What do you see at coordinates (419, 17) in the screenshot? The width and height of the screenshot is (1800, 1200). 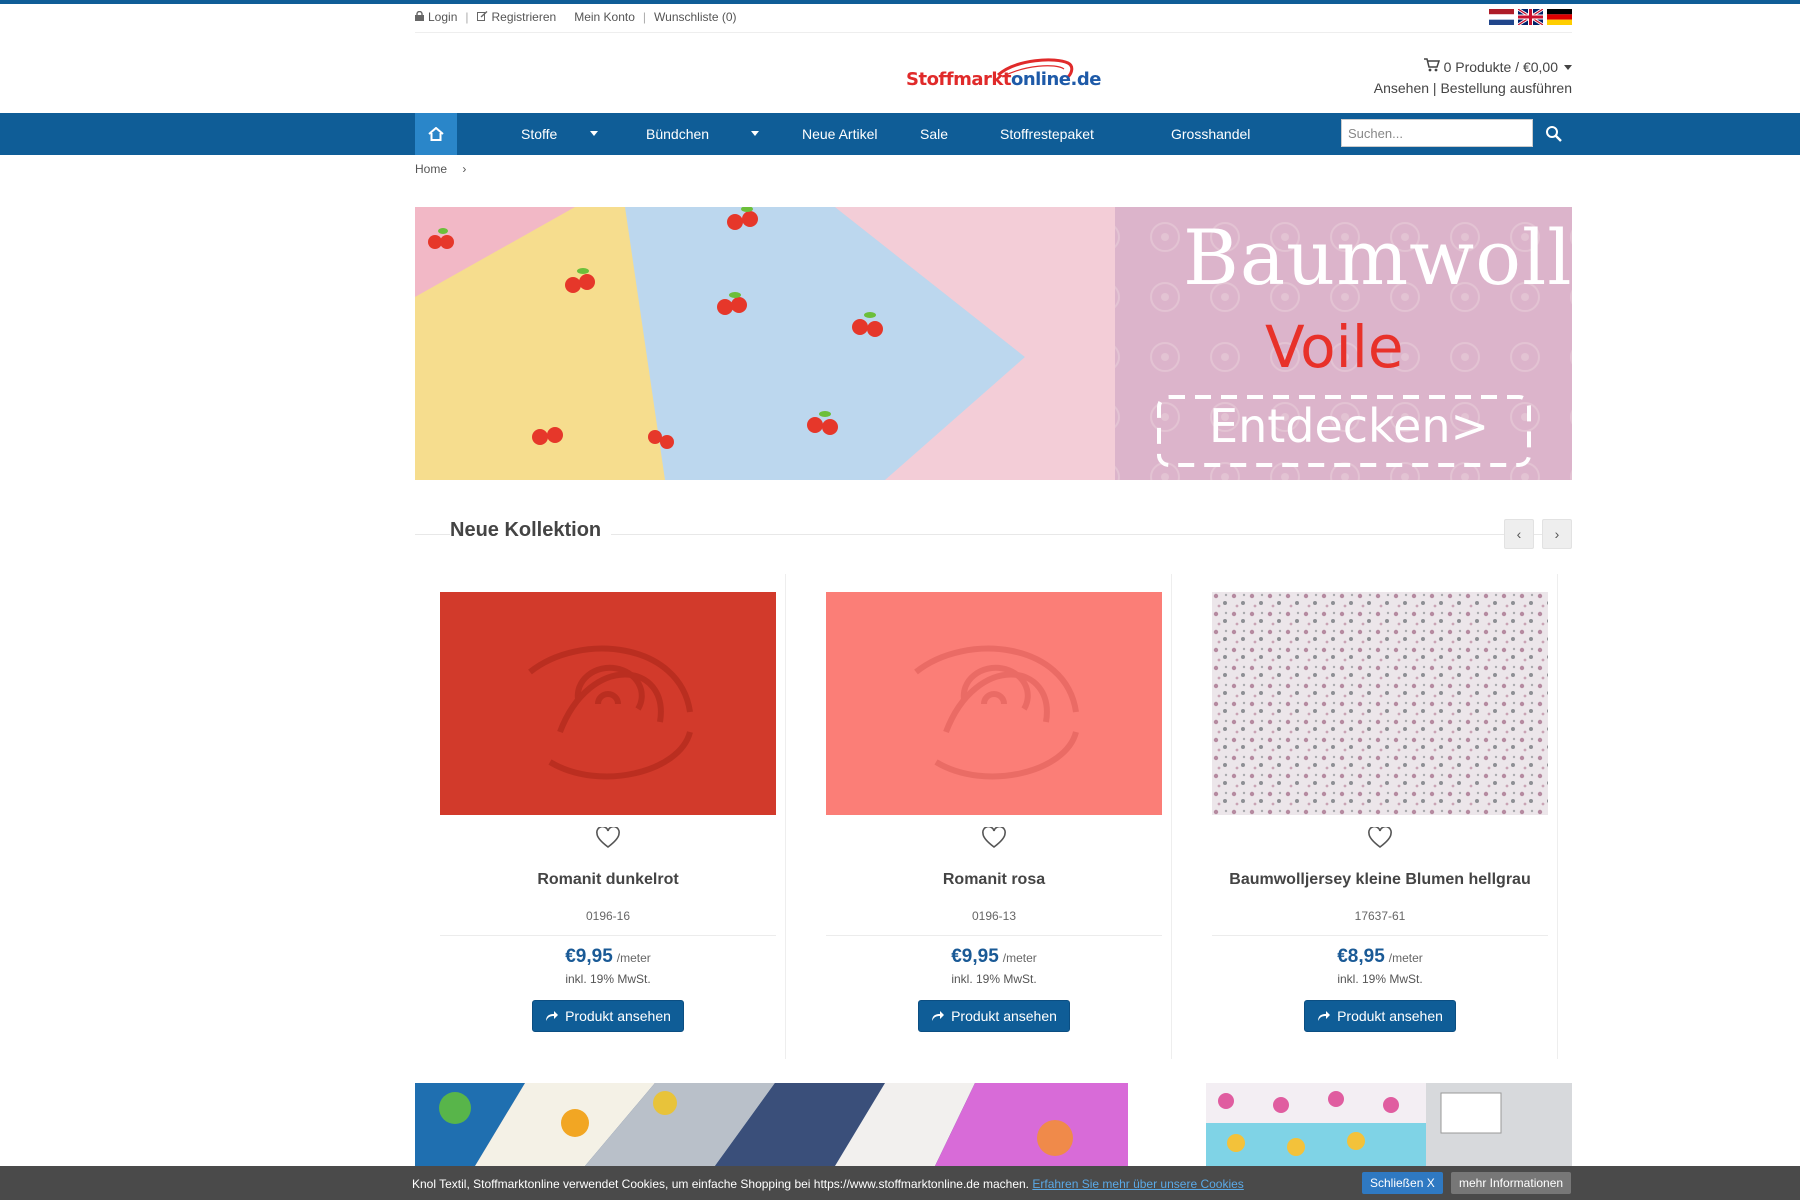 I see `lock-icon` at bounding box center [419, 17].